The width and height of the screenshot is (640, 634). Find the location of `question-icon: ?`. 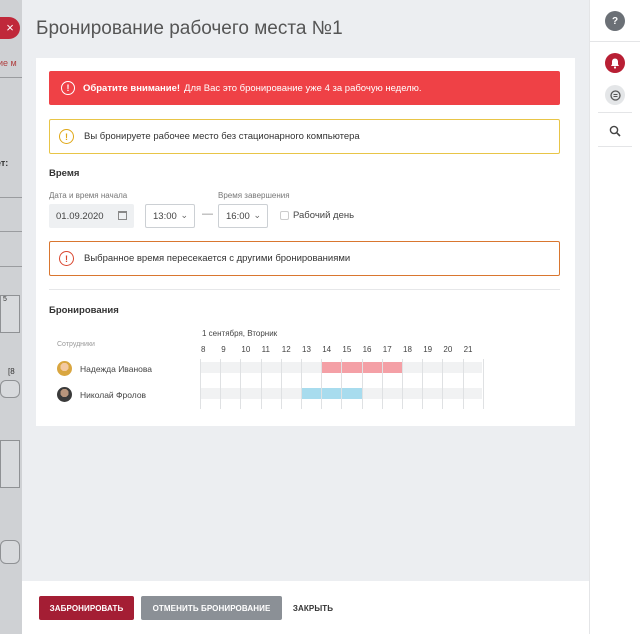

question-icon: ? is located at coordinates (615, 21).